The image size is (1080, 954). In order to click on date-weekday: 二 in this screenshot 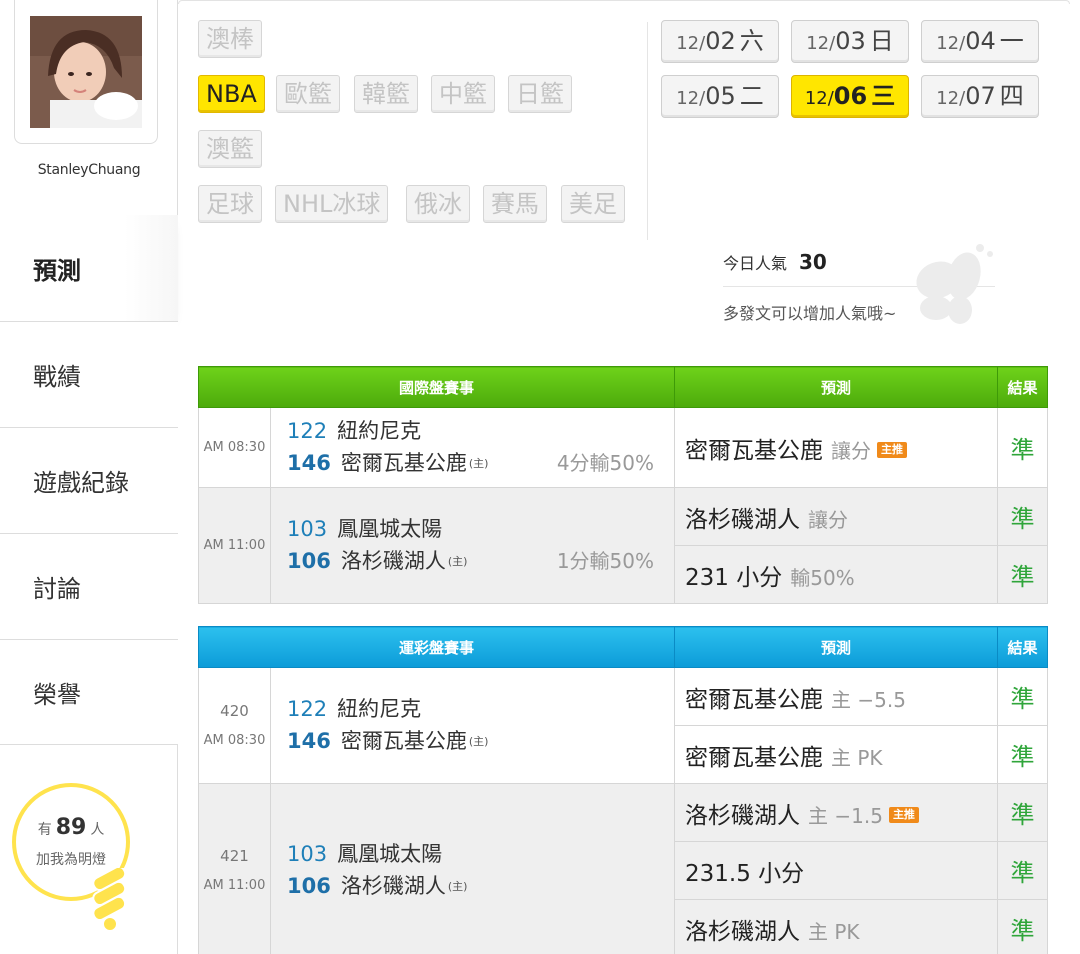, I will do `click(751, 96)`.